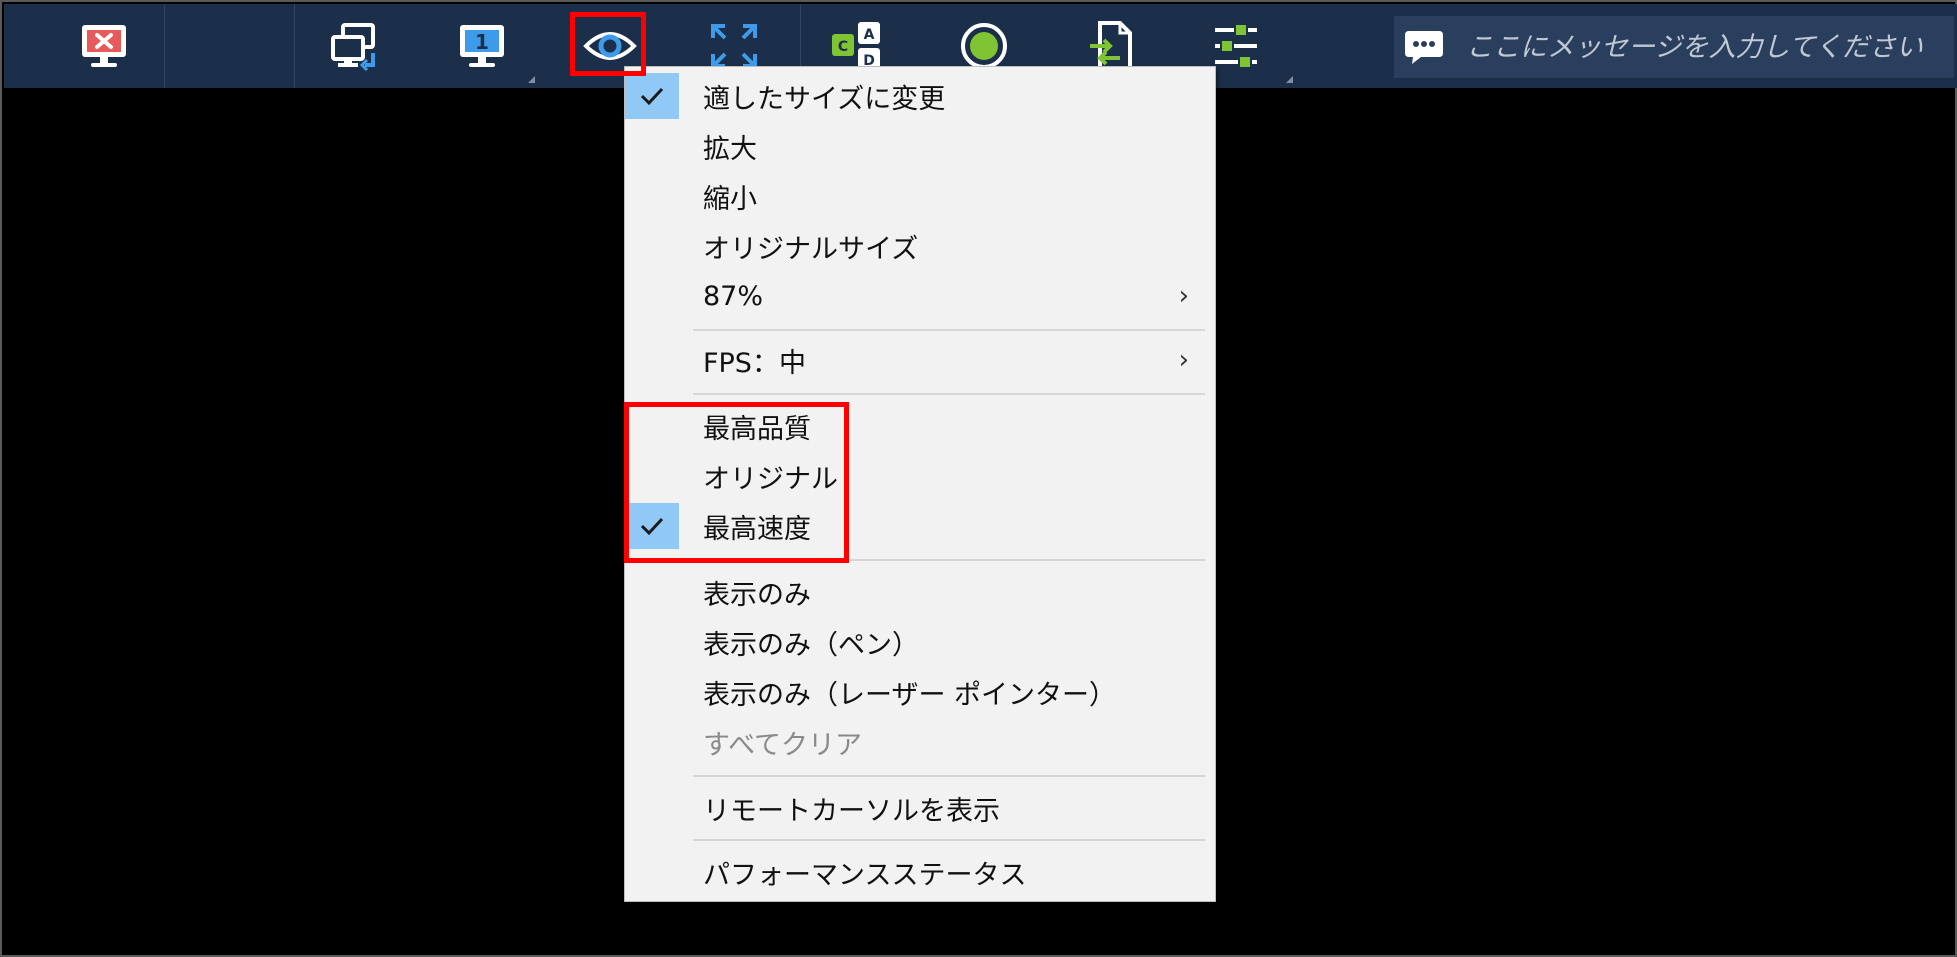  I want to click on menu-item-label: パフォーマンスステータス, so click(865, 875).